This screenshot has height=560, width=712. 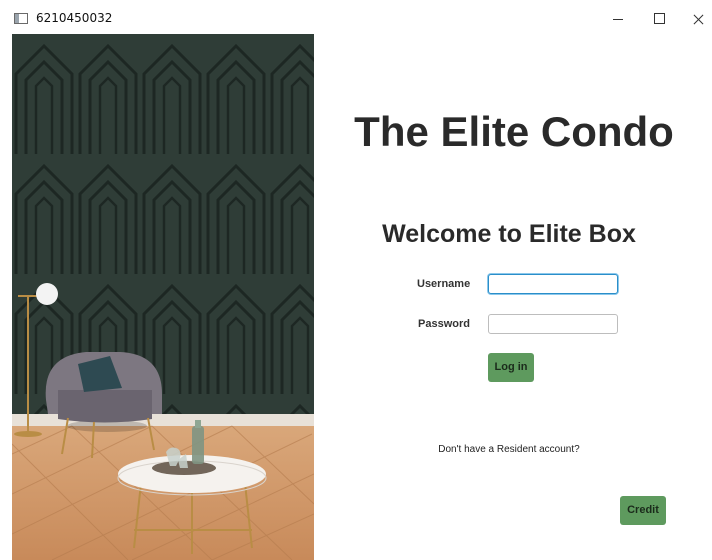 What do you see at coordinates (74, 18) in the screenshot?
I see `window-title: 6210450032` at bounding box center [74, 18].